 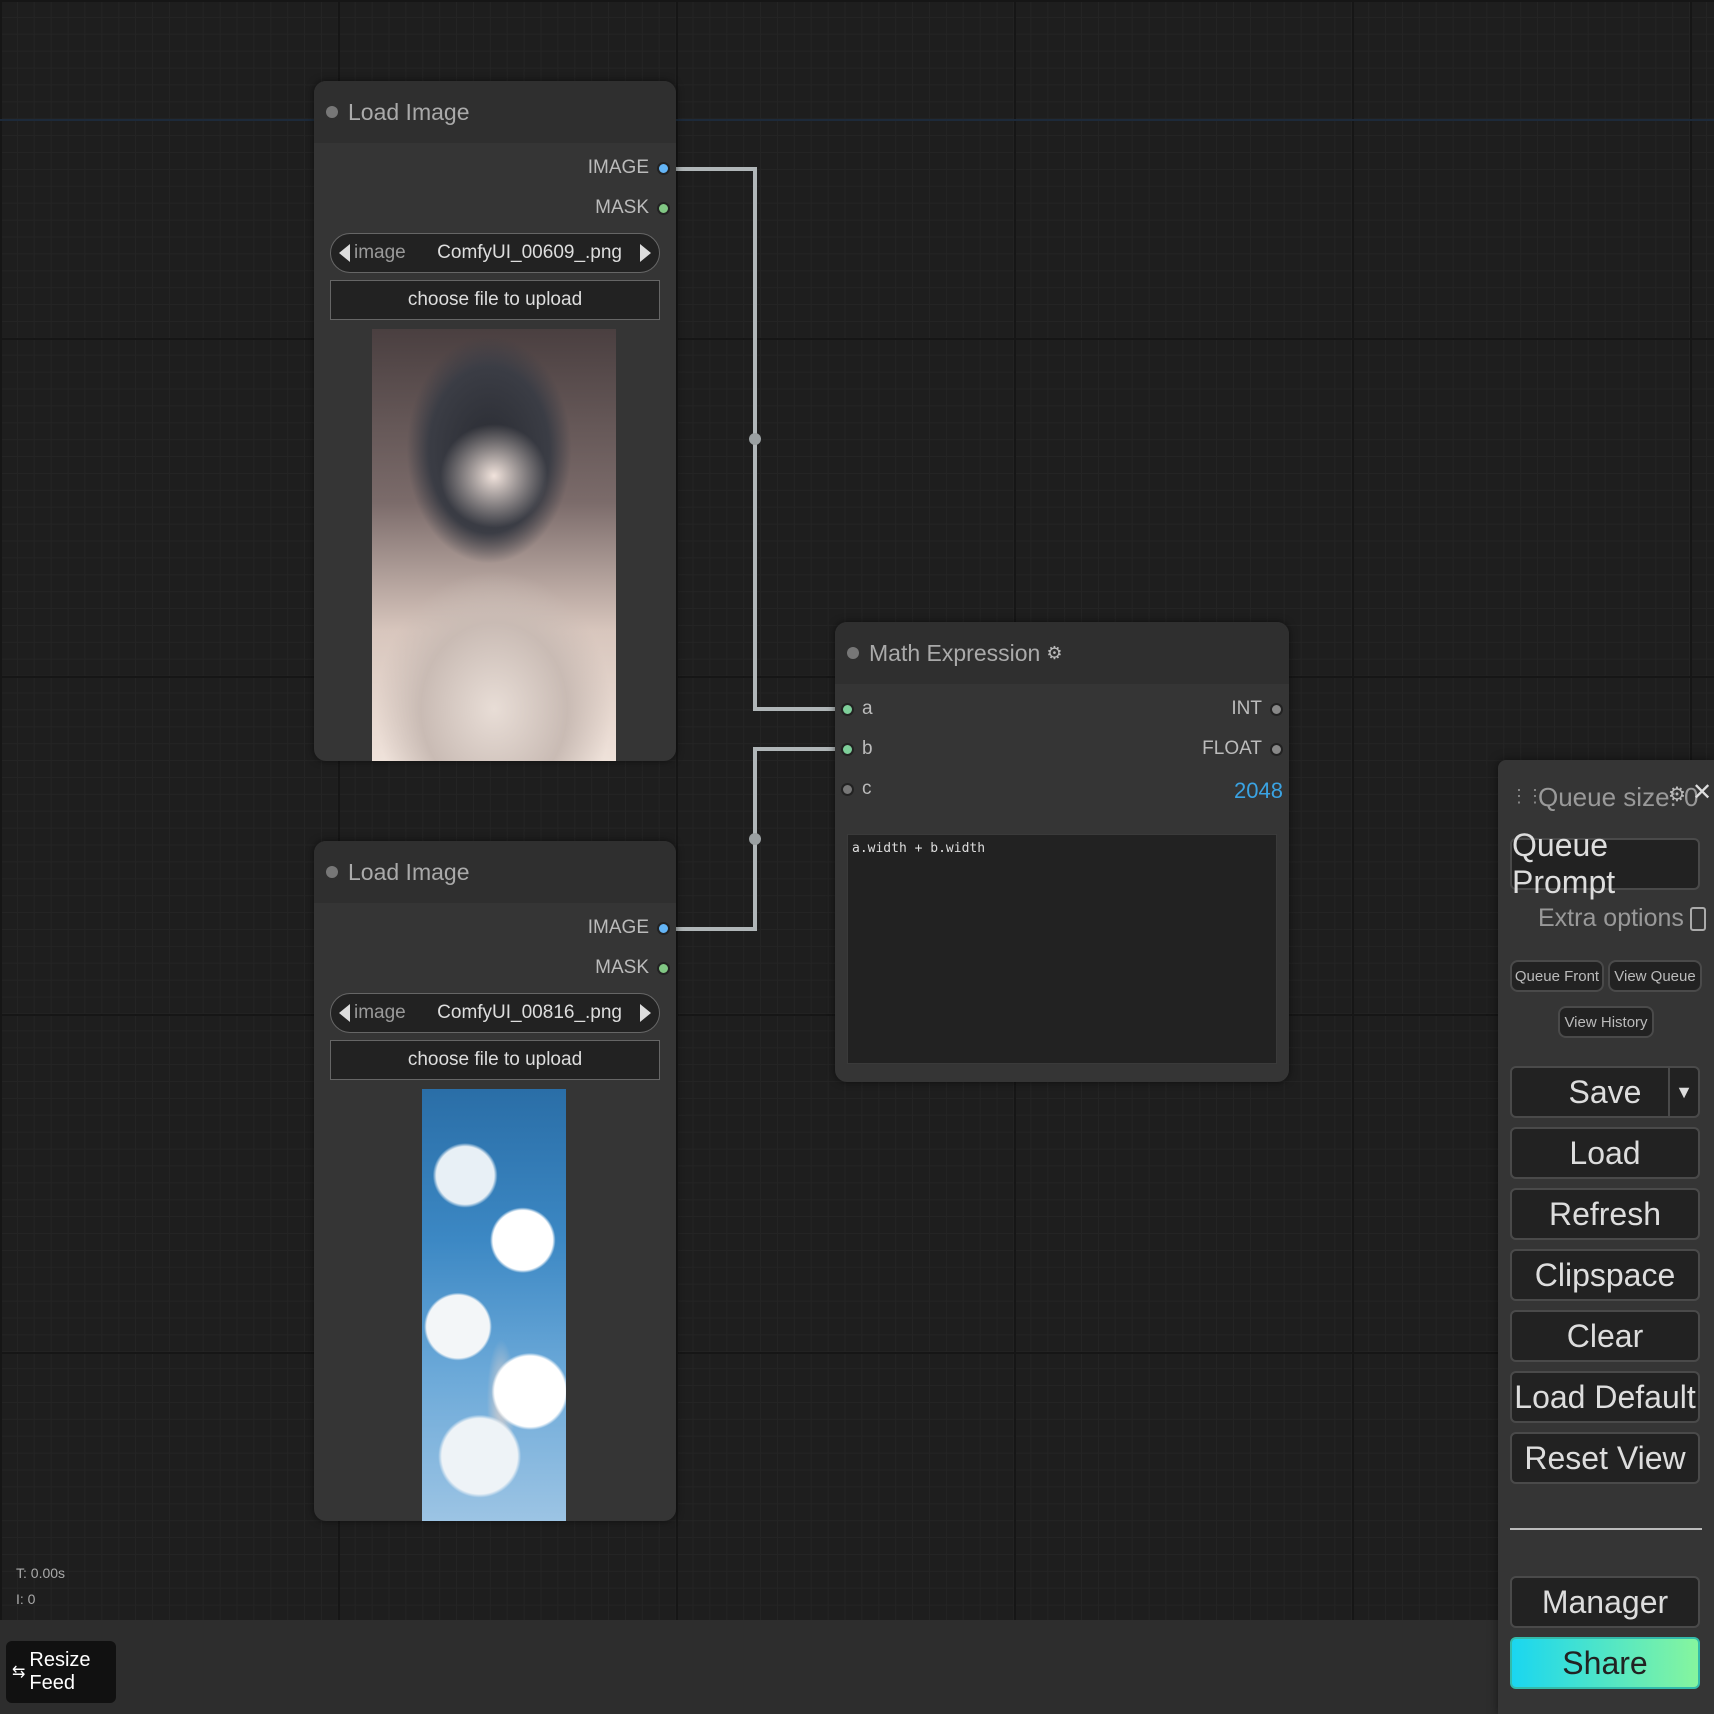 What do you see at coordinates (514, 253) in the screenshot?
I see `combo-value: ComfyUI_00609_.png` at bounding box center [514, 253].